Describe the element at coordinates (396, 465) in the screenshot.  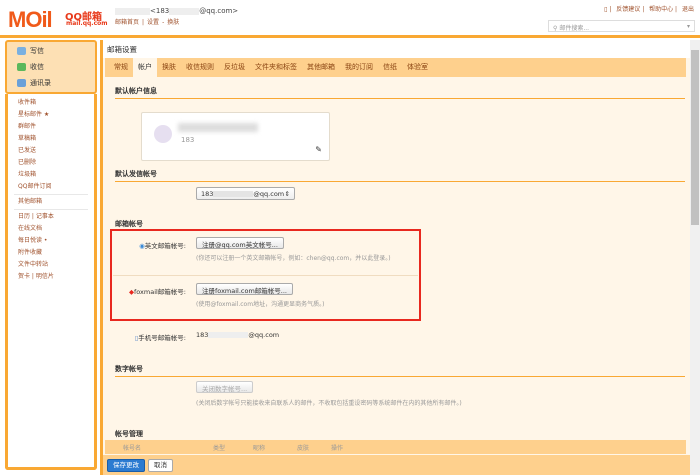
I see `footer-bar` at that location.